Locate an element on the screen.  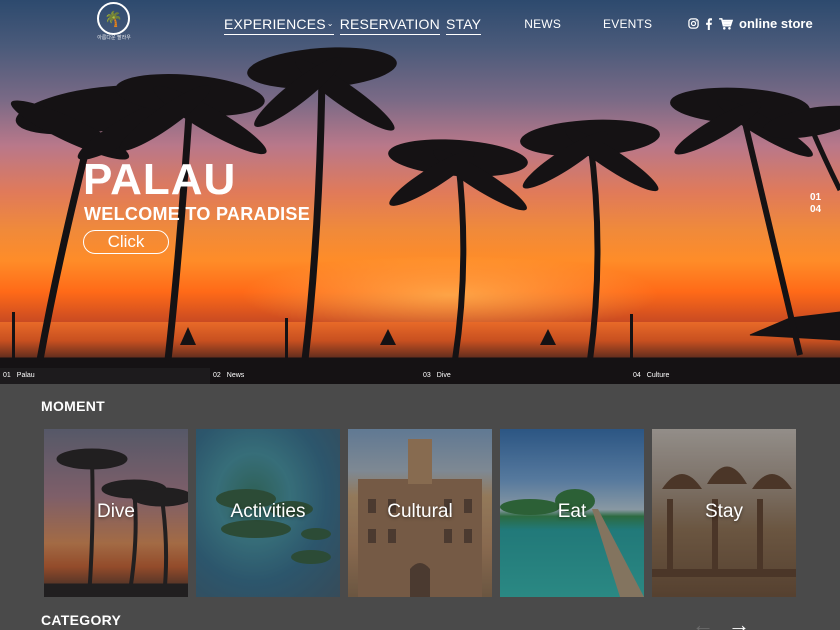
palm-logo-icon: 🌴 is located at coordinates (113, 18).